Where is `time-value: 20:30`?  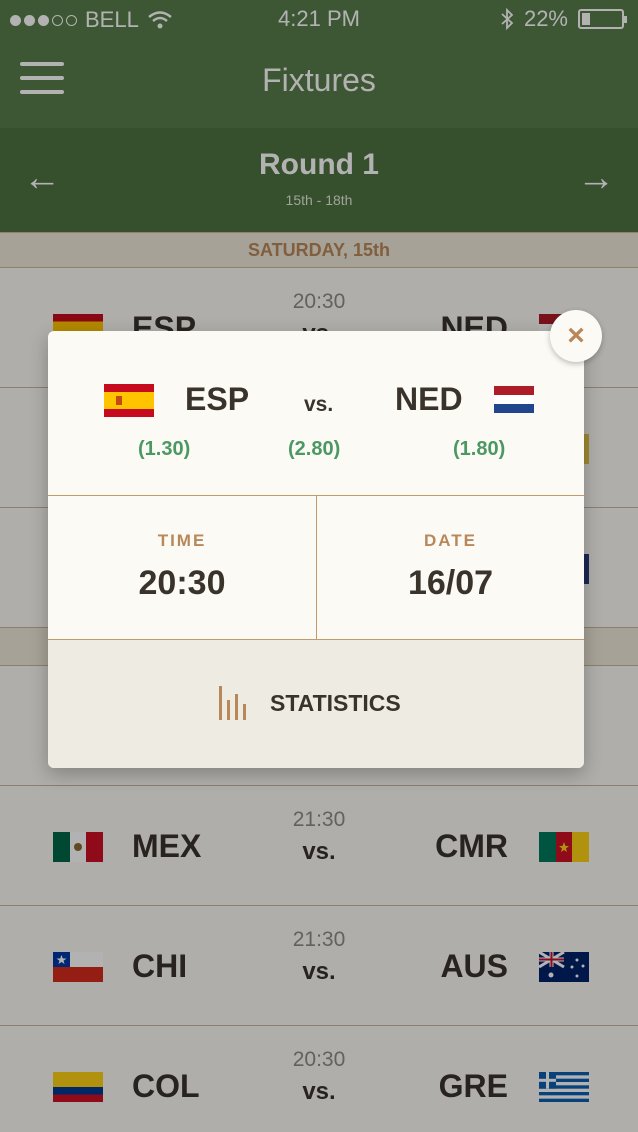
time-value: 20:30 is located at coordinates (182, 583).